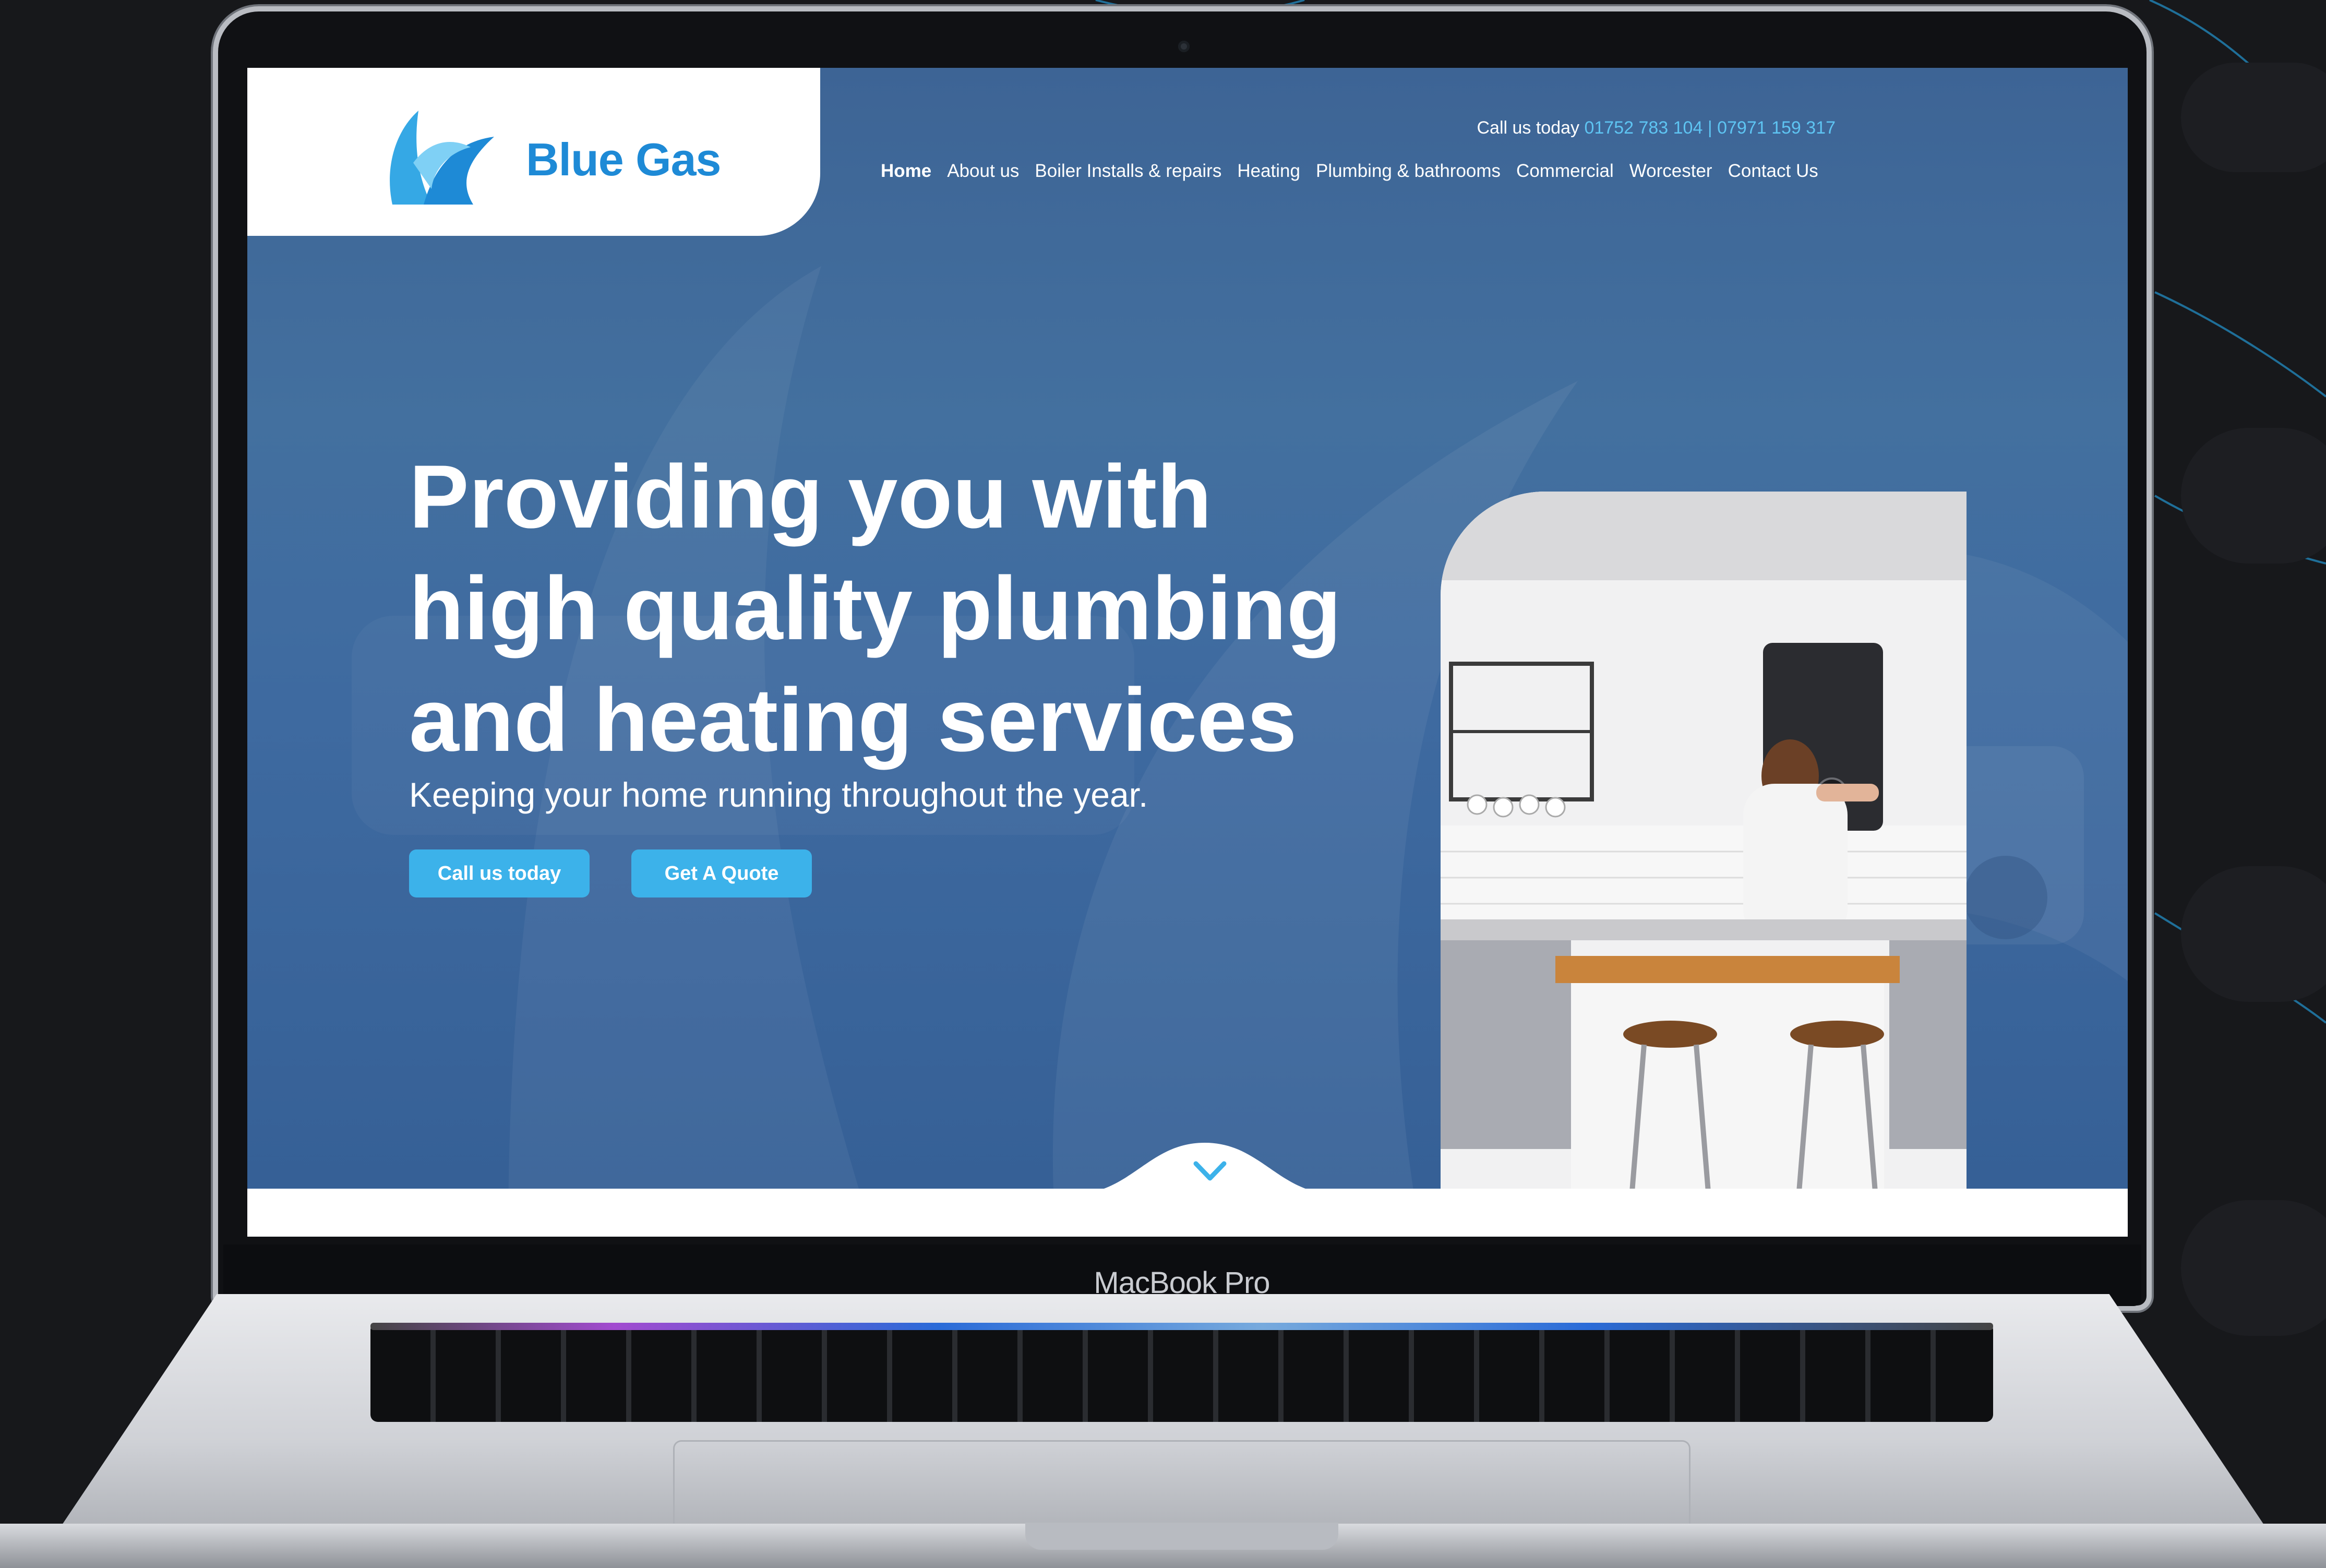 The image size is (2326, 1568). I want to click on nav-item-worcester: Worcester, so click(1670, 172).